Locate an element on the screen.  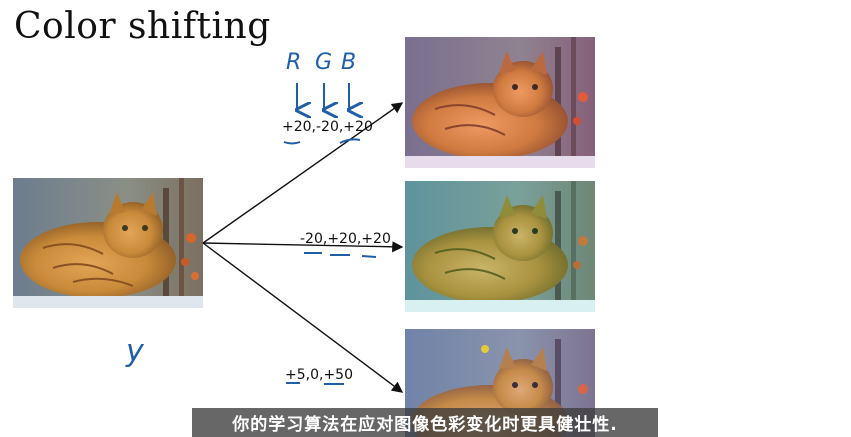
shift-label-1: +20,-20,+20 is located at coordinates (327, 127).